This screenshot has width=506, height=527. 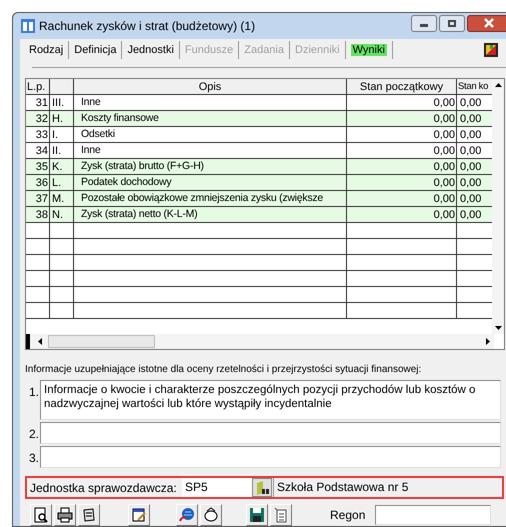 What do you see at coordinates (260, 183) in the screenshot?
I see `table-row: 36 L. Podatek dochodowy 0,00 0,00` at bounding box center [260, 183].